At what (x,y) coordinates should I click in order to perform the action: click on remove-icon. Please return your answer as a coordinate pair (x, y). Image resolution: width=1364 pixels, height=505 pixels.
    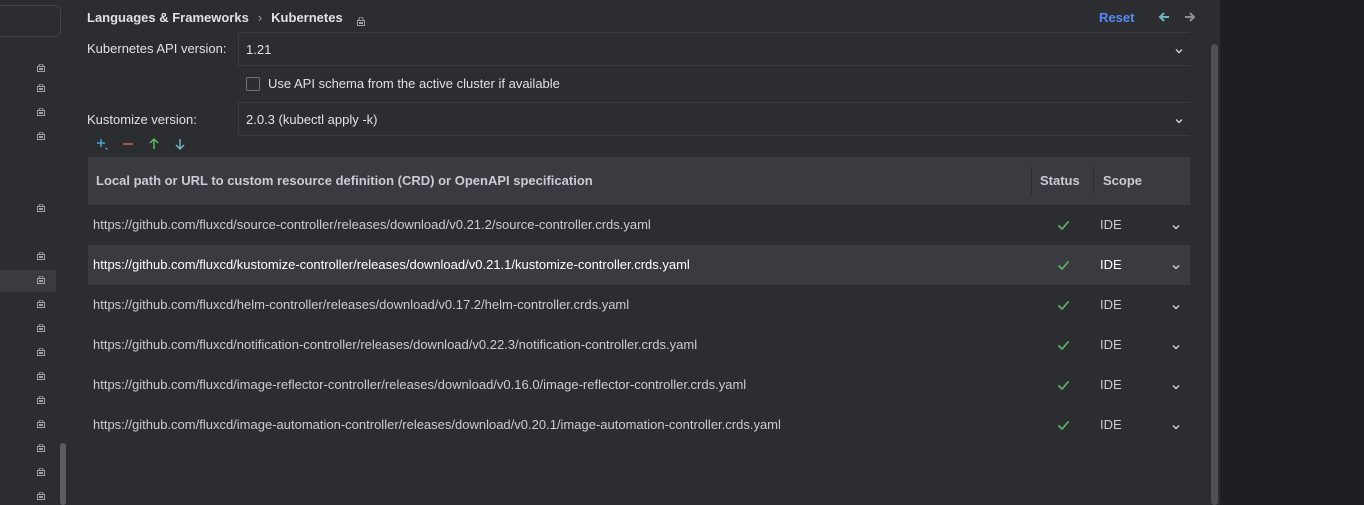
    Looking at the image, I should click on (128, 144).